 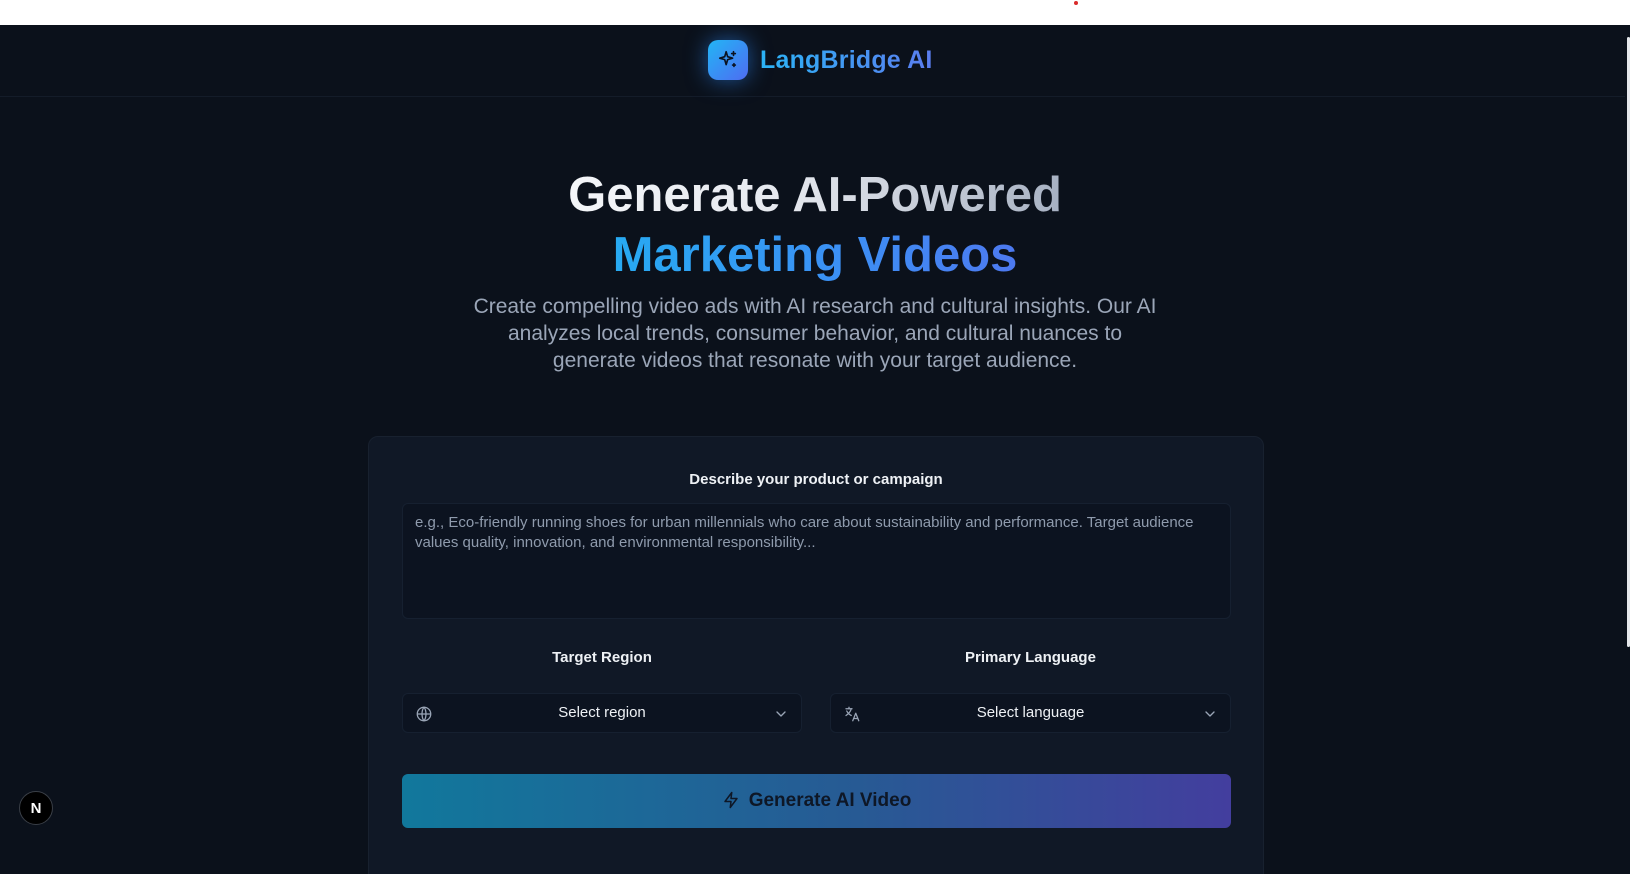 I want to click on language-select: Select language, so click(x=1030, y=713).